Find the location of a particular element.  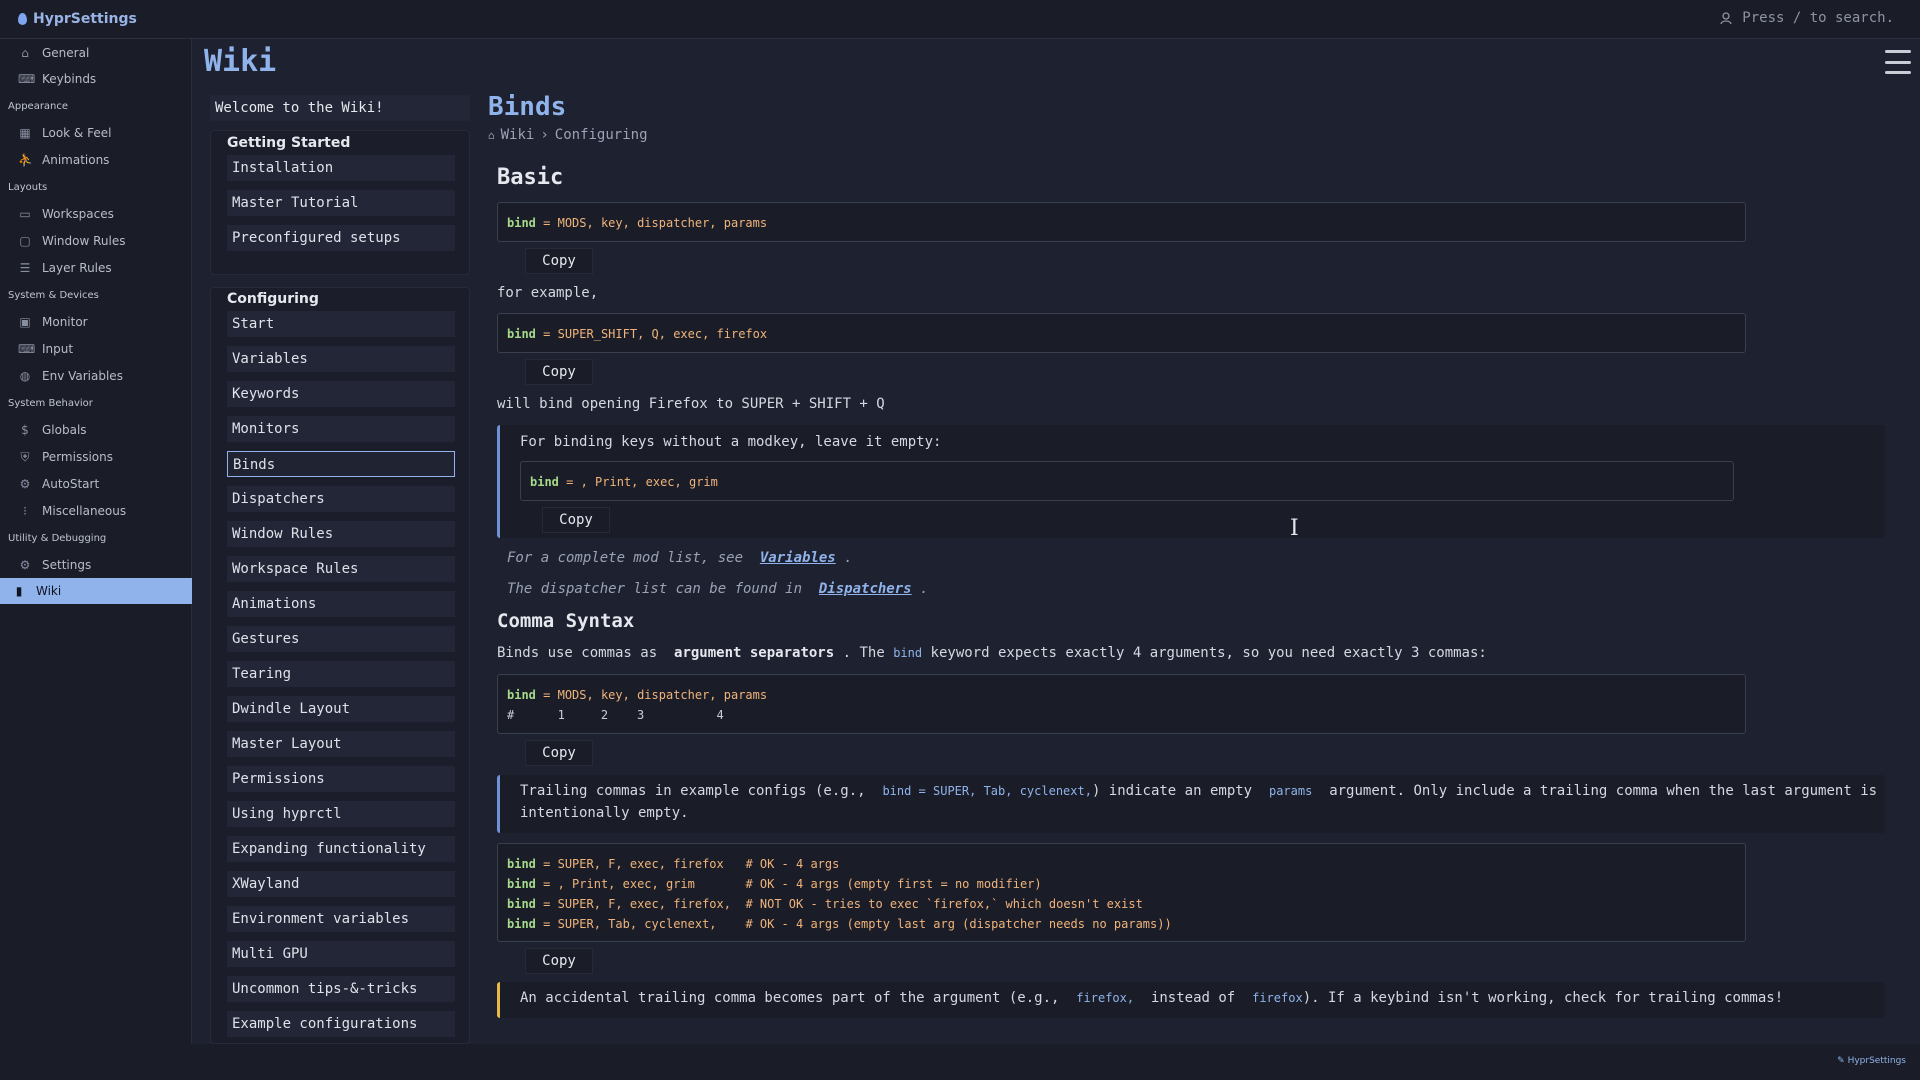

link-dispatchers: Dispatchers is located at coordinates (865, 589).